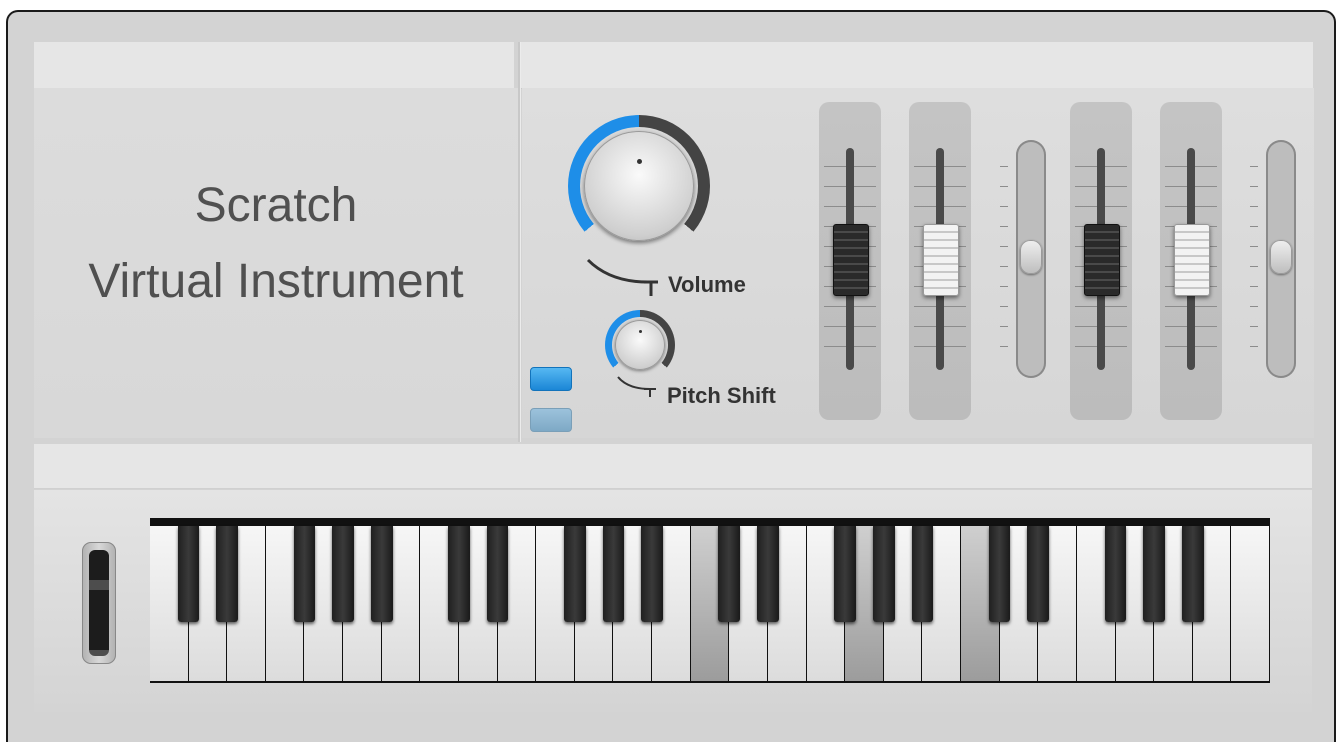  Describe the element at coordinates (639, 186) in the screenshot. I see `volume-knob` at that location.